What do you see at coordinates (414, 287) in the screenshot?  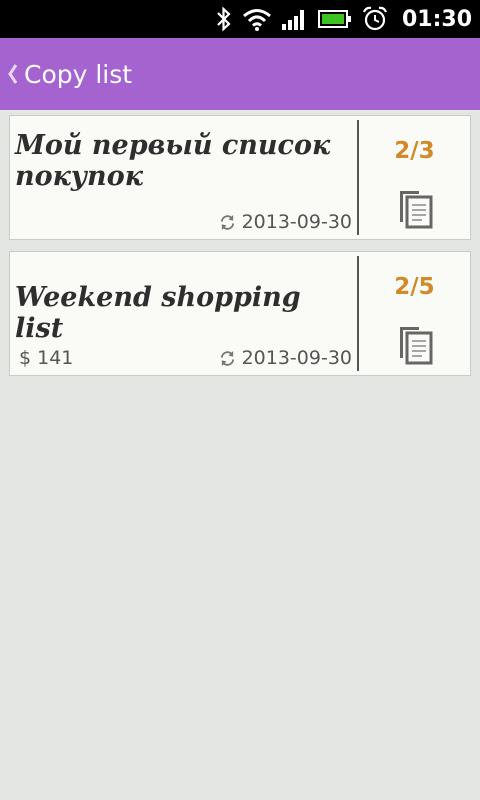 I see `item-count: 2/5` at bounding box center [414, 287].